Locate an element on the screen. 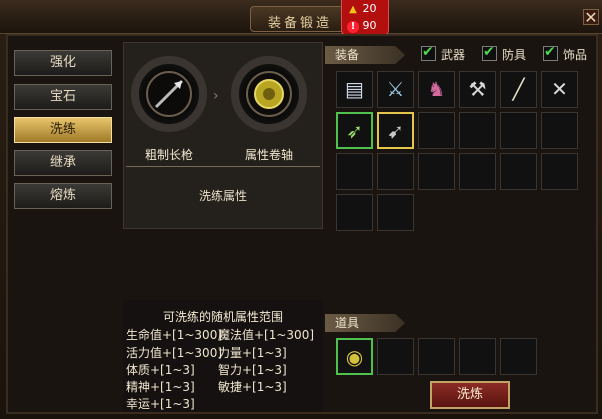 The height and width of the screenshot is (419, 602). inventory-slot: ♞ is located at coordinates (436, 89).